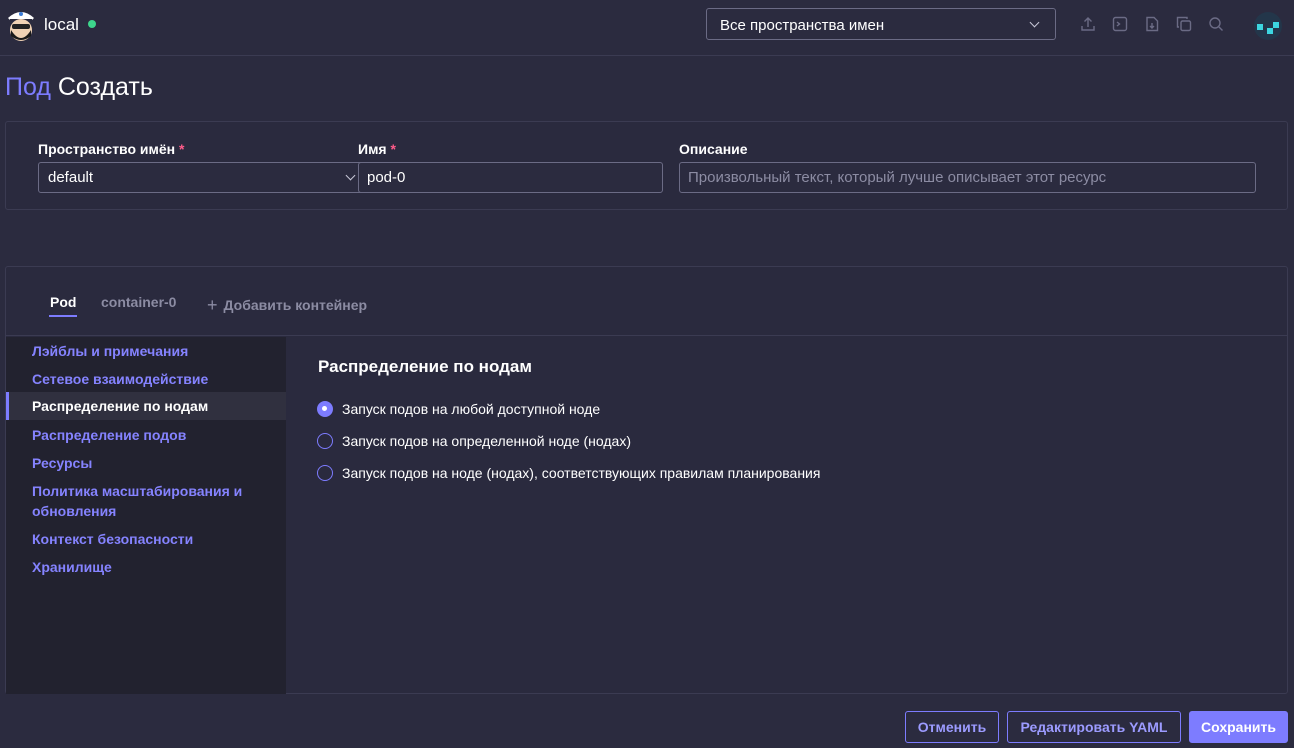  Describe the element at coordinates (1184, 24) in the screenshot. I see `copy-kubeconfig-icon` at that location.